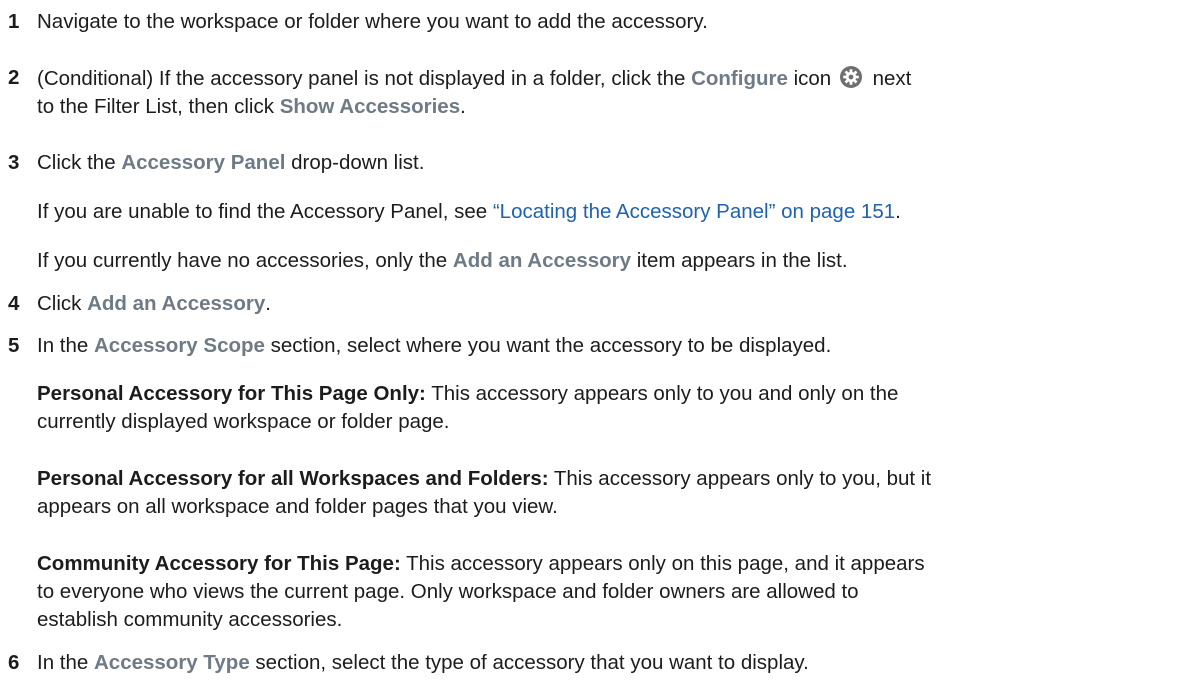 This screenshot has width=1178, height=692. I want to click on step-text-line: Click Add an Accessory., so click(154, 304).